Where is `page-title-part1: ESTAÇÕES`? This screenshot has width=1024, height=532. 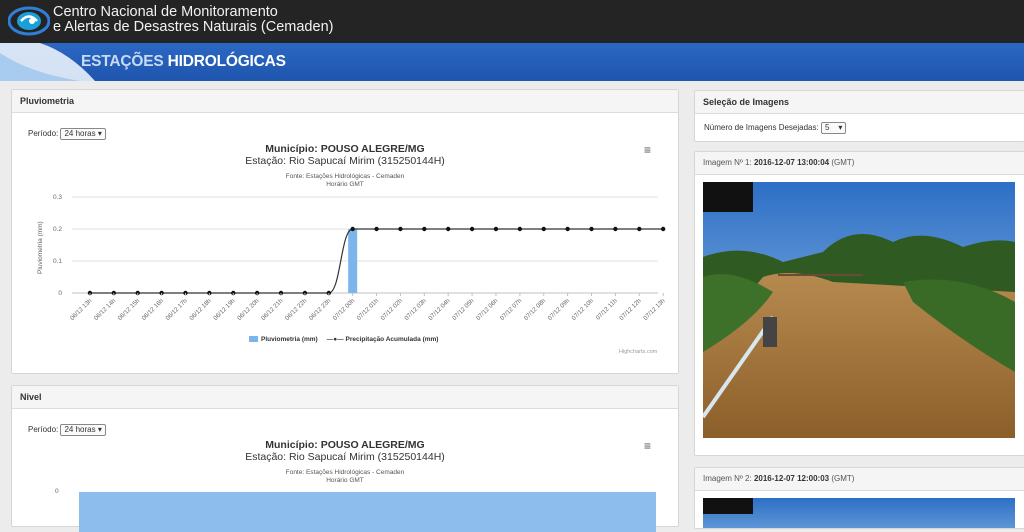
page-title-part1: ESTAÇÕES is located at coordinates (122, 61).